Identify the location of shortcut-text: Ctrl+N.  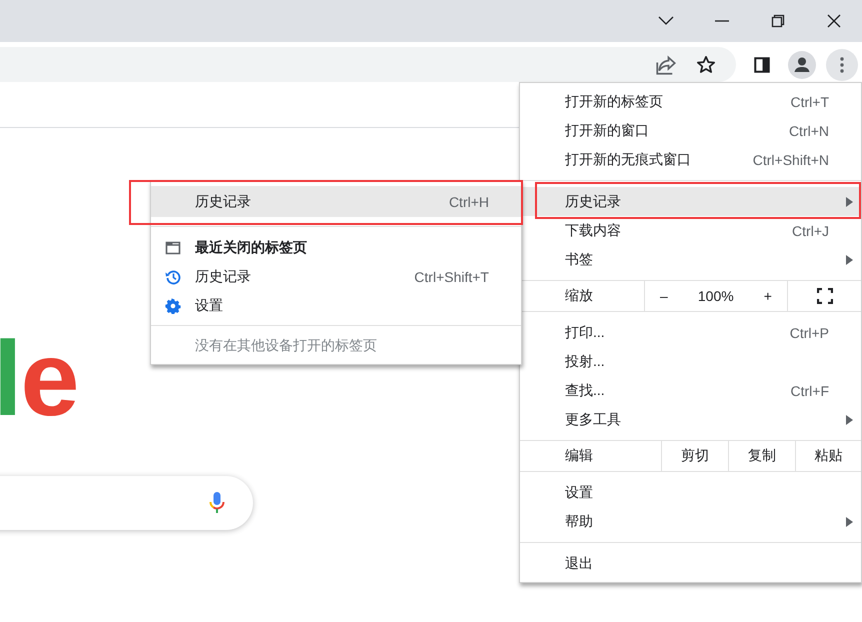
(808, 130).